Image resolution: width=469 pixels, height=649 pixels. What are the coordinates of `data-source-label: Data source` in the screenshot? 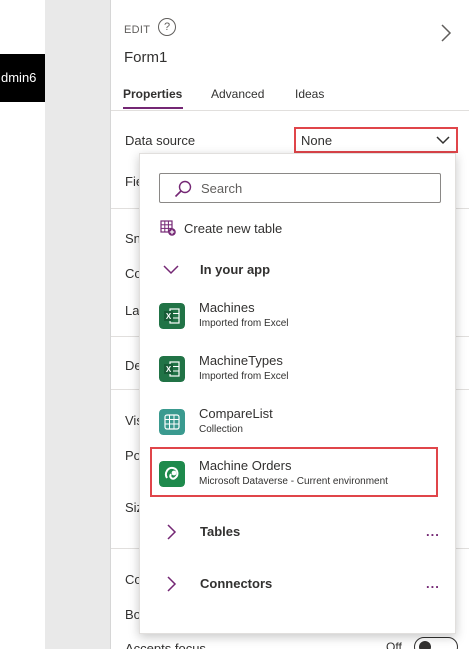 It's located at (160, 140).